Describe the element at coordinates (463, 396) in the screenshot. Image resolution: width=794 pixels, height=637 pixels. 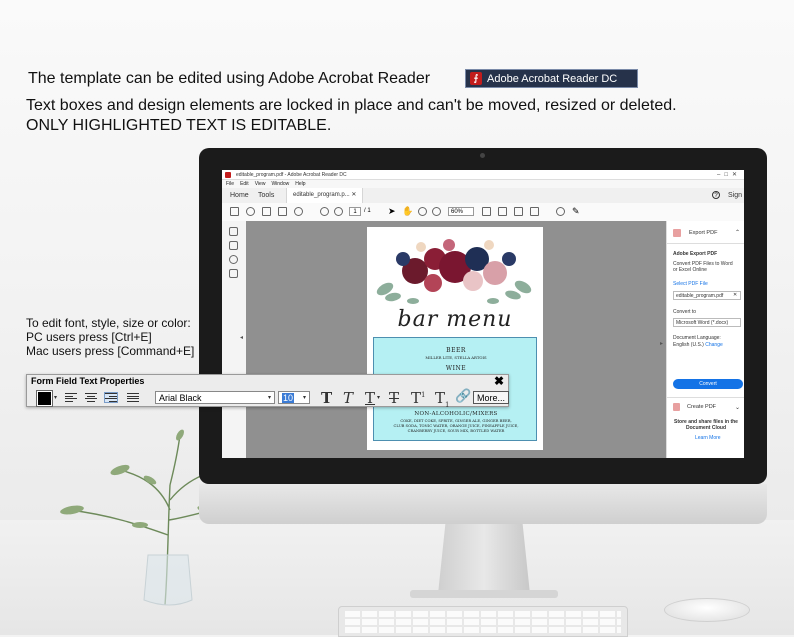
I see `link-icon: 🔗` at that location.